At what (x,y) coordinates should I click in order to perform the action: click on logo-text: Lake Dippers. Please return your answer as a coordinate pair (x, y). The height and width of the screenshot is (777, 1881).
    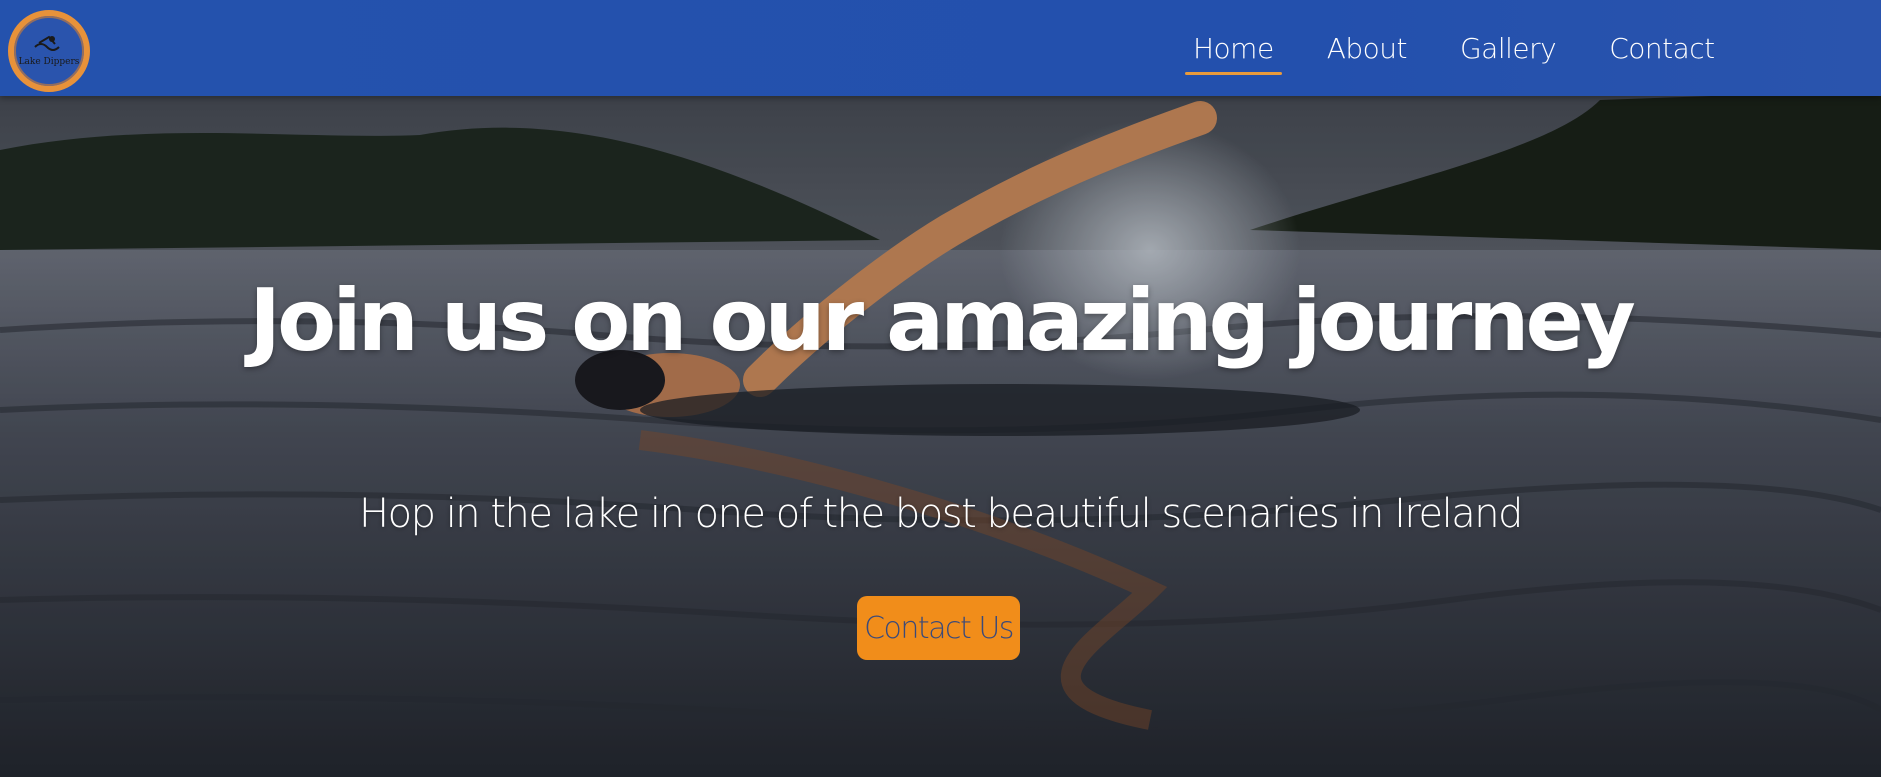
    Looking at the image, I should click on (49, 62).